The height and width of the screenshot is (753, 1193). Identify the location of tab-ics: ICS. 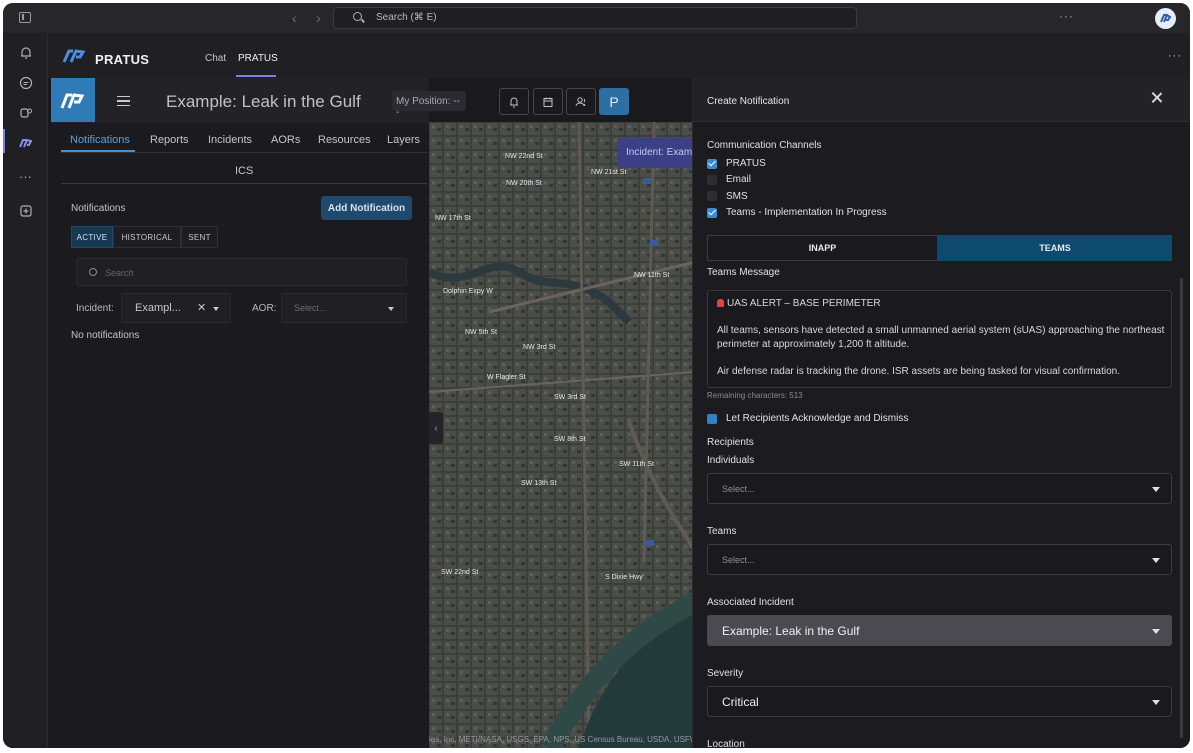
(244, 171).